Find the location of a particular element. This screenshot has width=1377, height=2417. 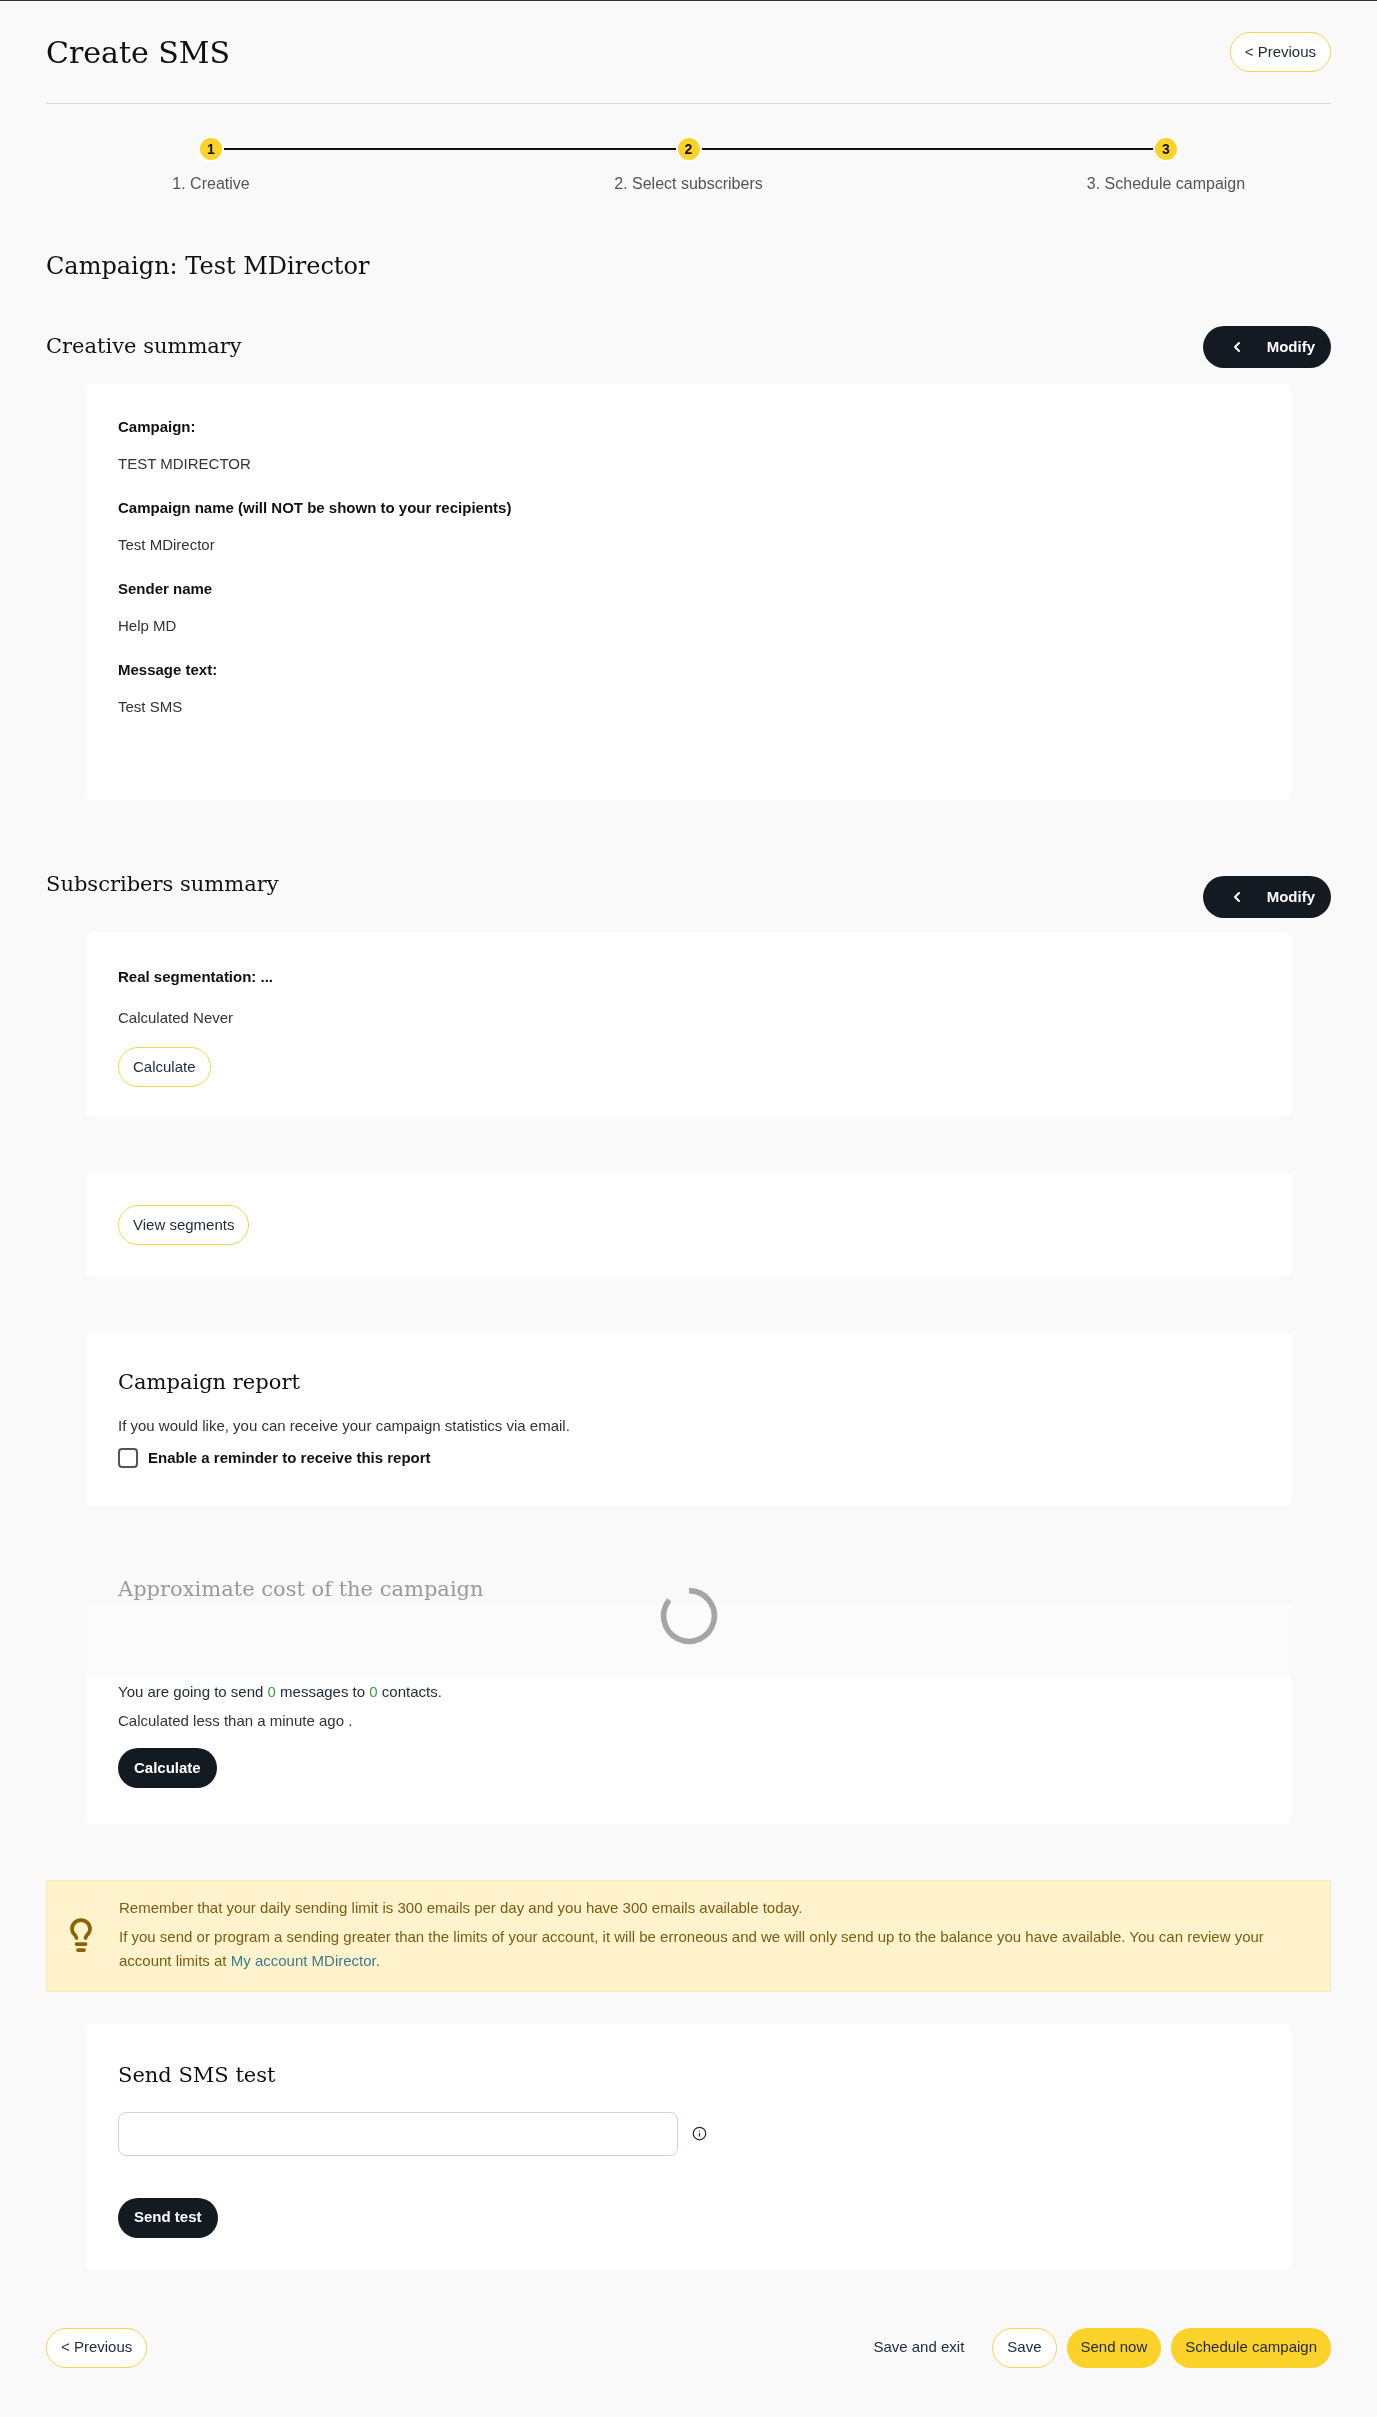

campaign-title: Campaign: Test MDirector is located at coordinates (208, 266).